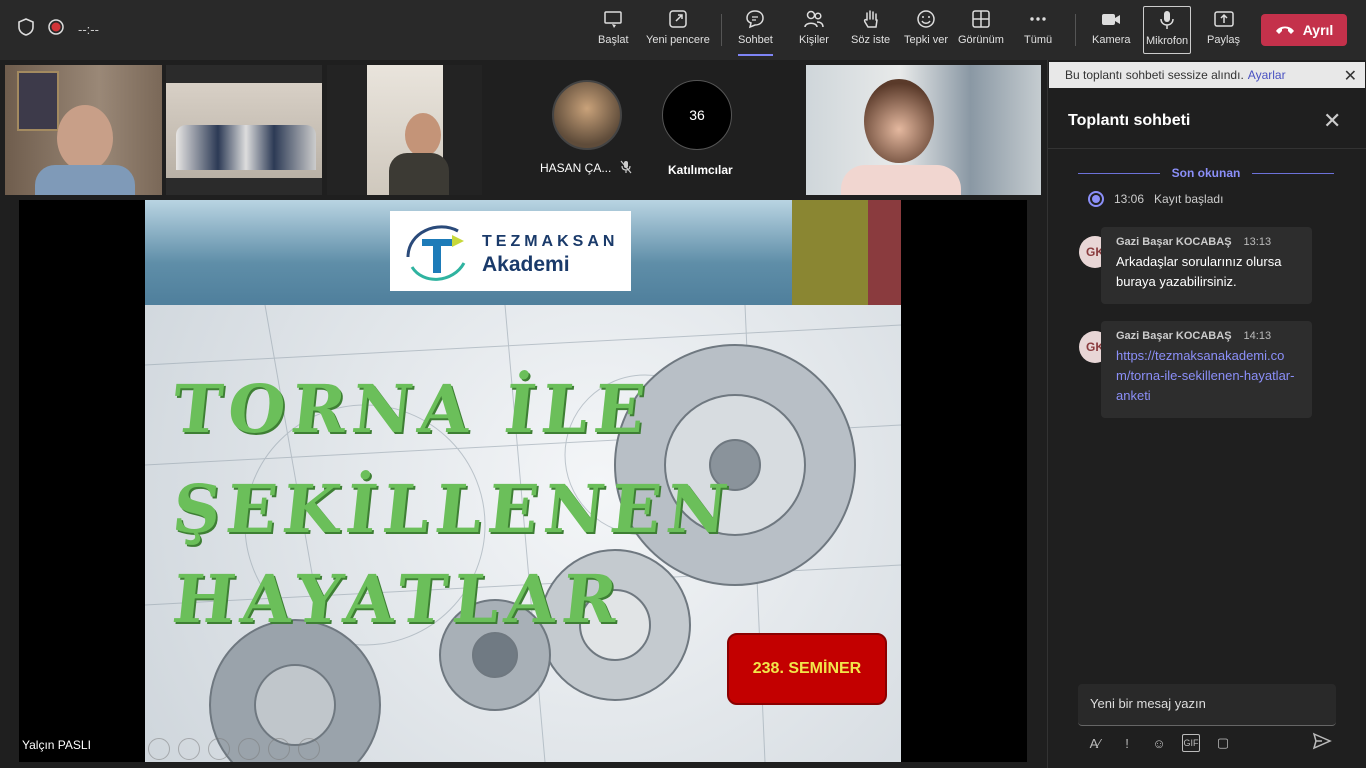 This screenshot has width=1366, height=768. Describe the element at coordinates (1189, 199) in the screenshot. I see `event-text: Kayıt başladı` at that location.